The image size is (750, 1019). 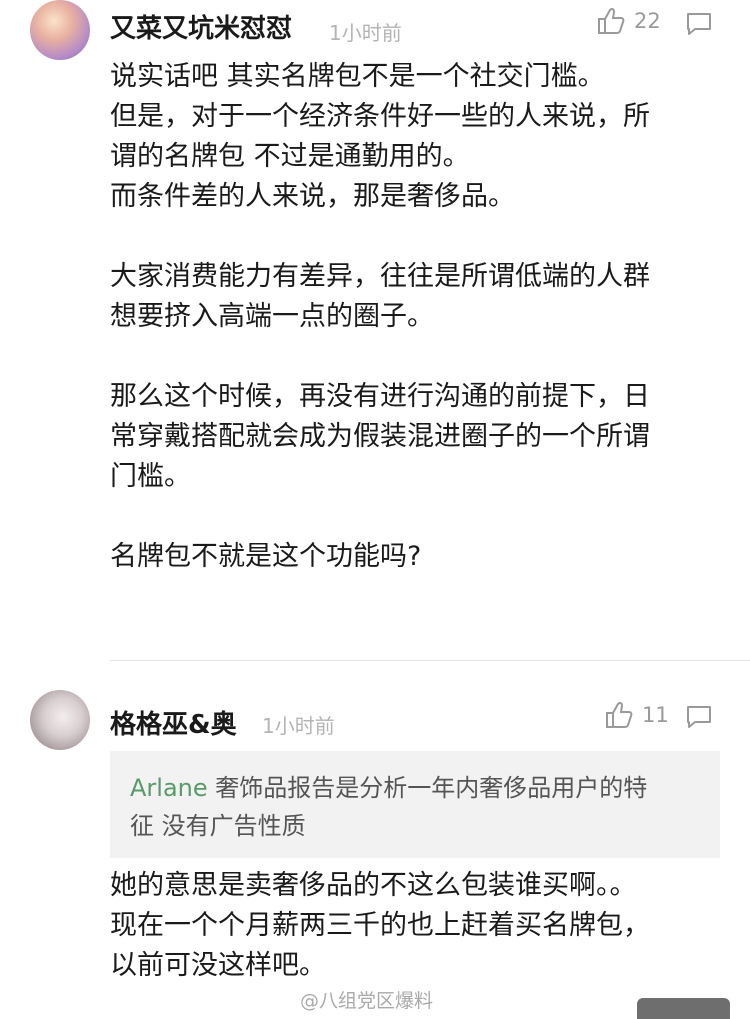 I want to click on username: 格格巫&奥, so click(x=173, y=722).